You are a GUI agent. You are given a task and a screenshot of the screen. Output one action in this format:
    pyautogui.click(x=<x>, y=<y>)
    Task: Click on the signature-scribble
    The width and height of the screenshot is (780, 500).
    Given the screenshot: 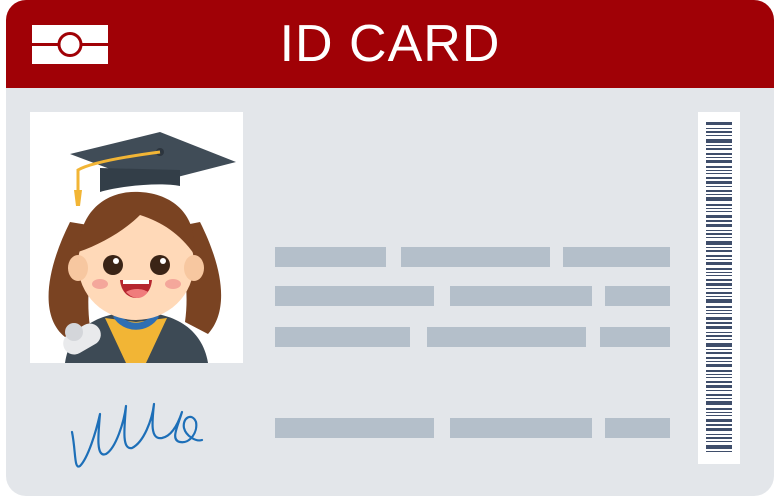 What is the action you would take?
    pyautogui.click(x=137, y=435)
    